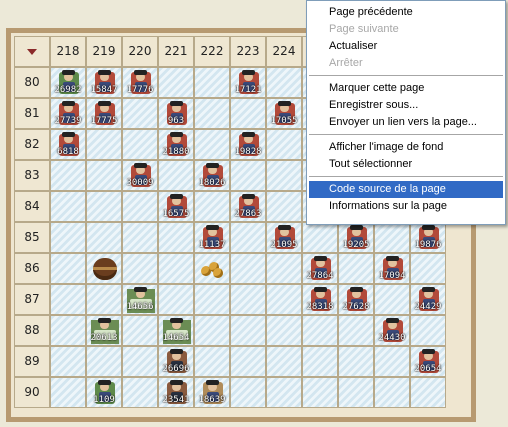 The image size is (508, 427). I want to click on map-cell: 14656, so click(140, 299).